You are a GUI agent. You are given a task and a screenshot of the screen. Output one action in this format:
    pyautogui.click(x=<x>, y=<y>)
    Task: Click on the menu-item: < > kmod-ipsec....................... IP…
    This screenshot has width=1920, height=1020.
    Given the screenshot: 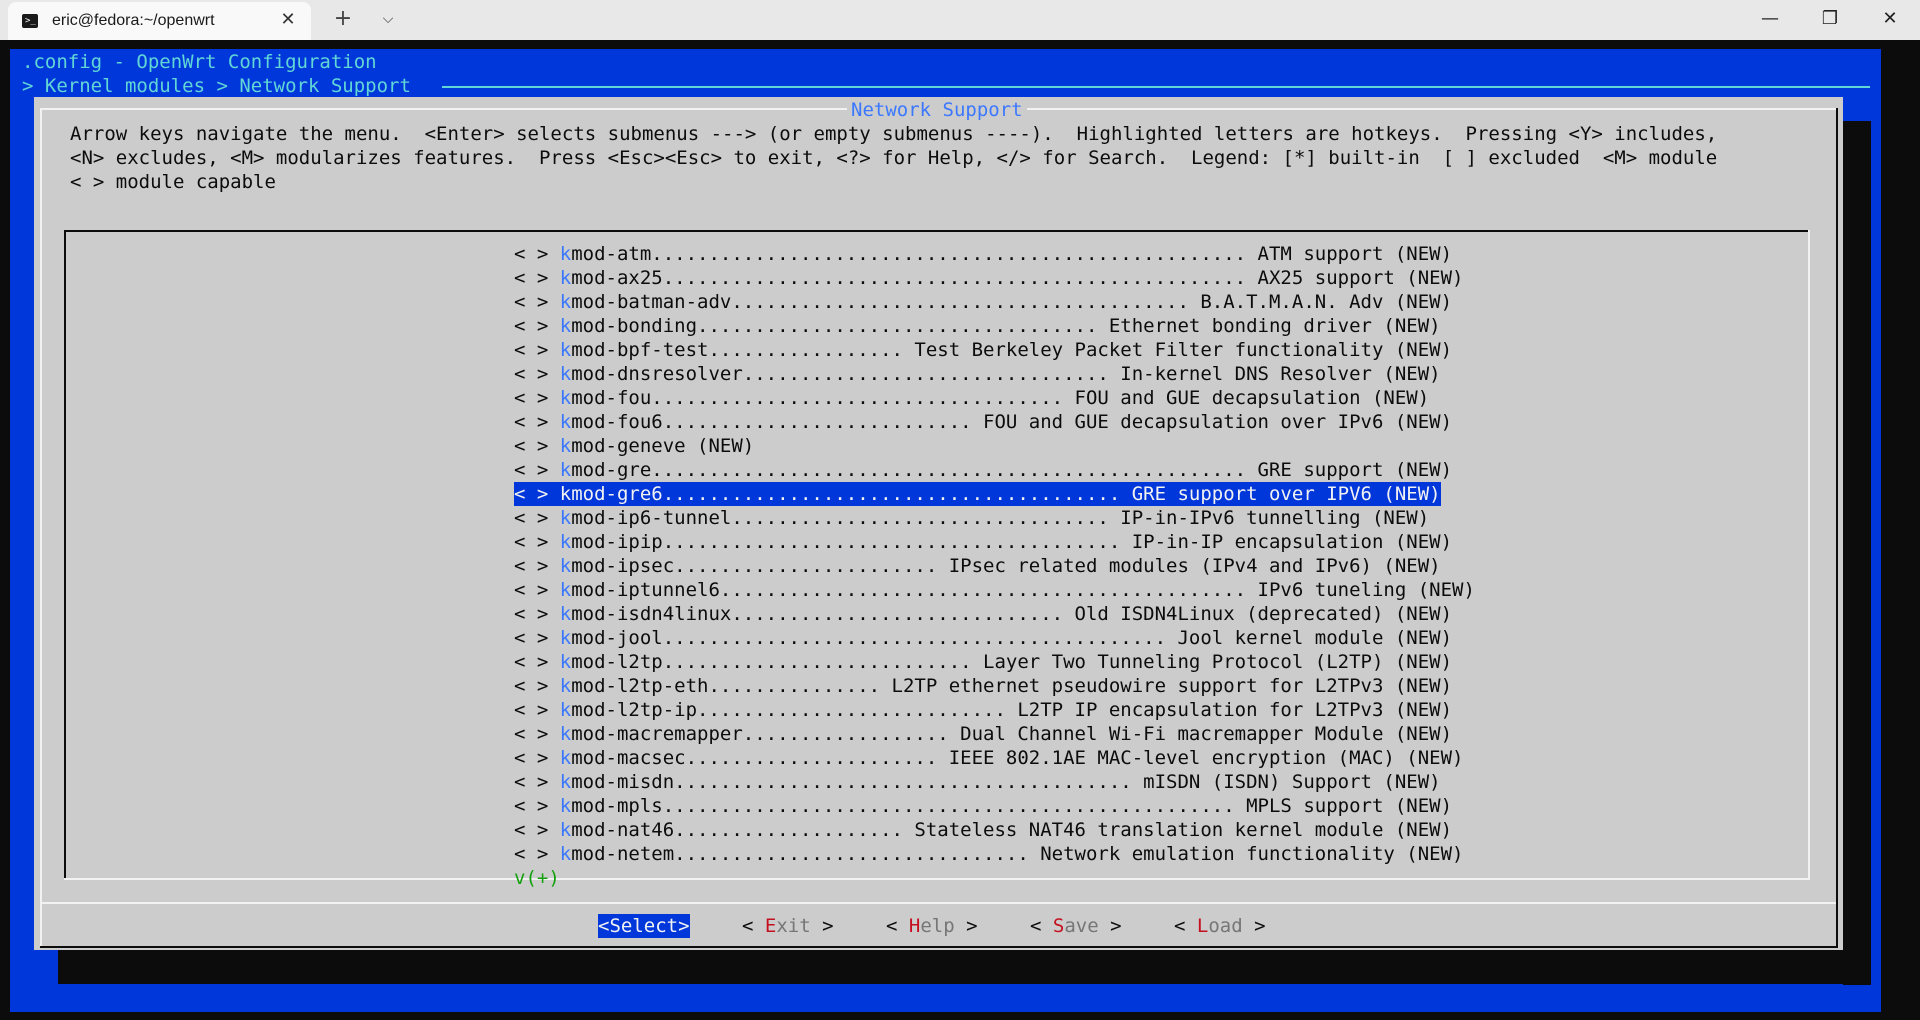 What is the action you would take?
    pyautogui.click(x=977, y=566)
    